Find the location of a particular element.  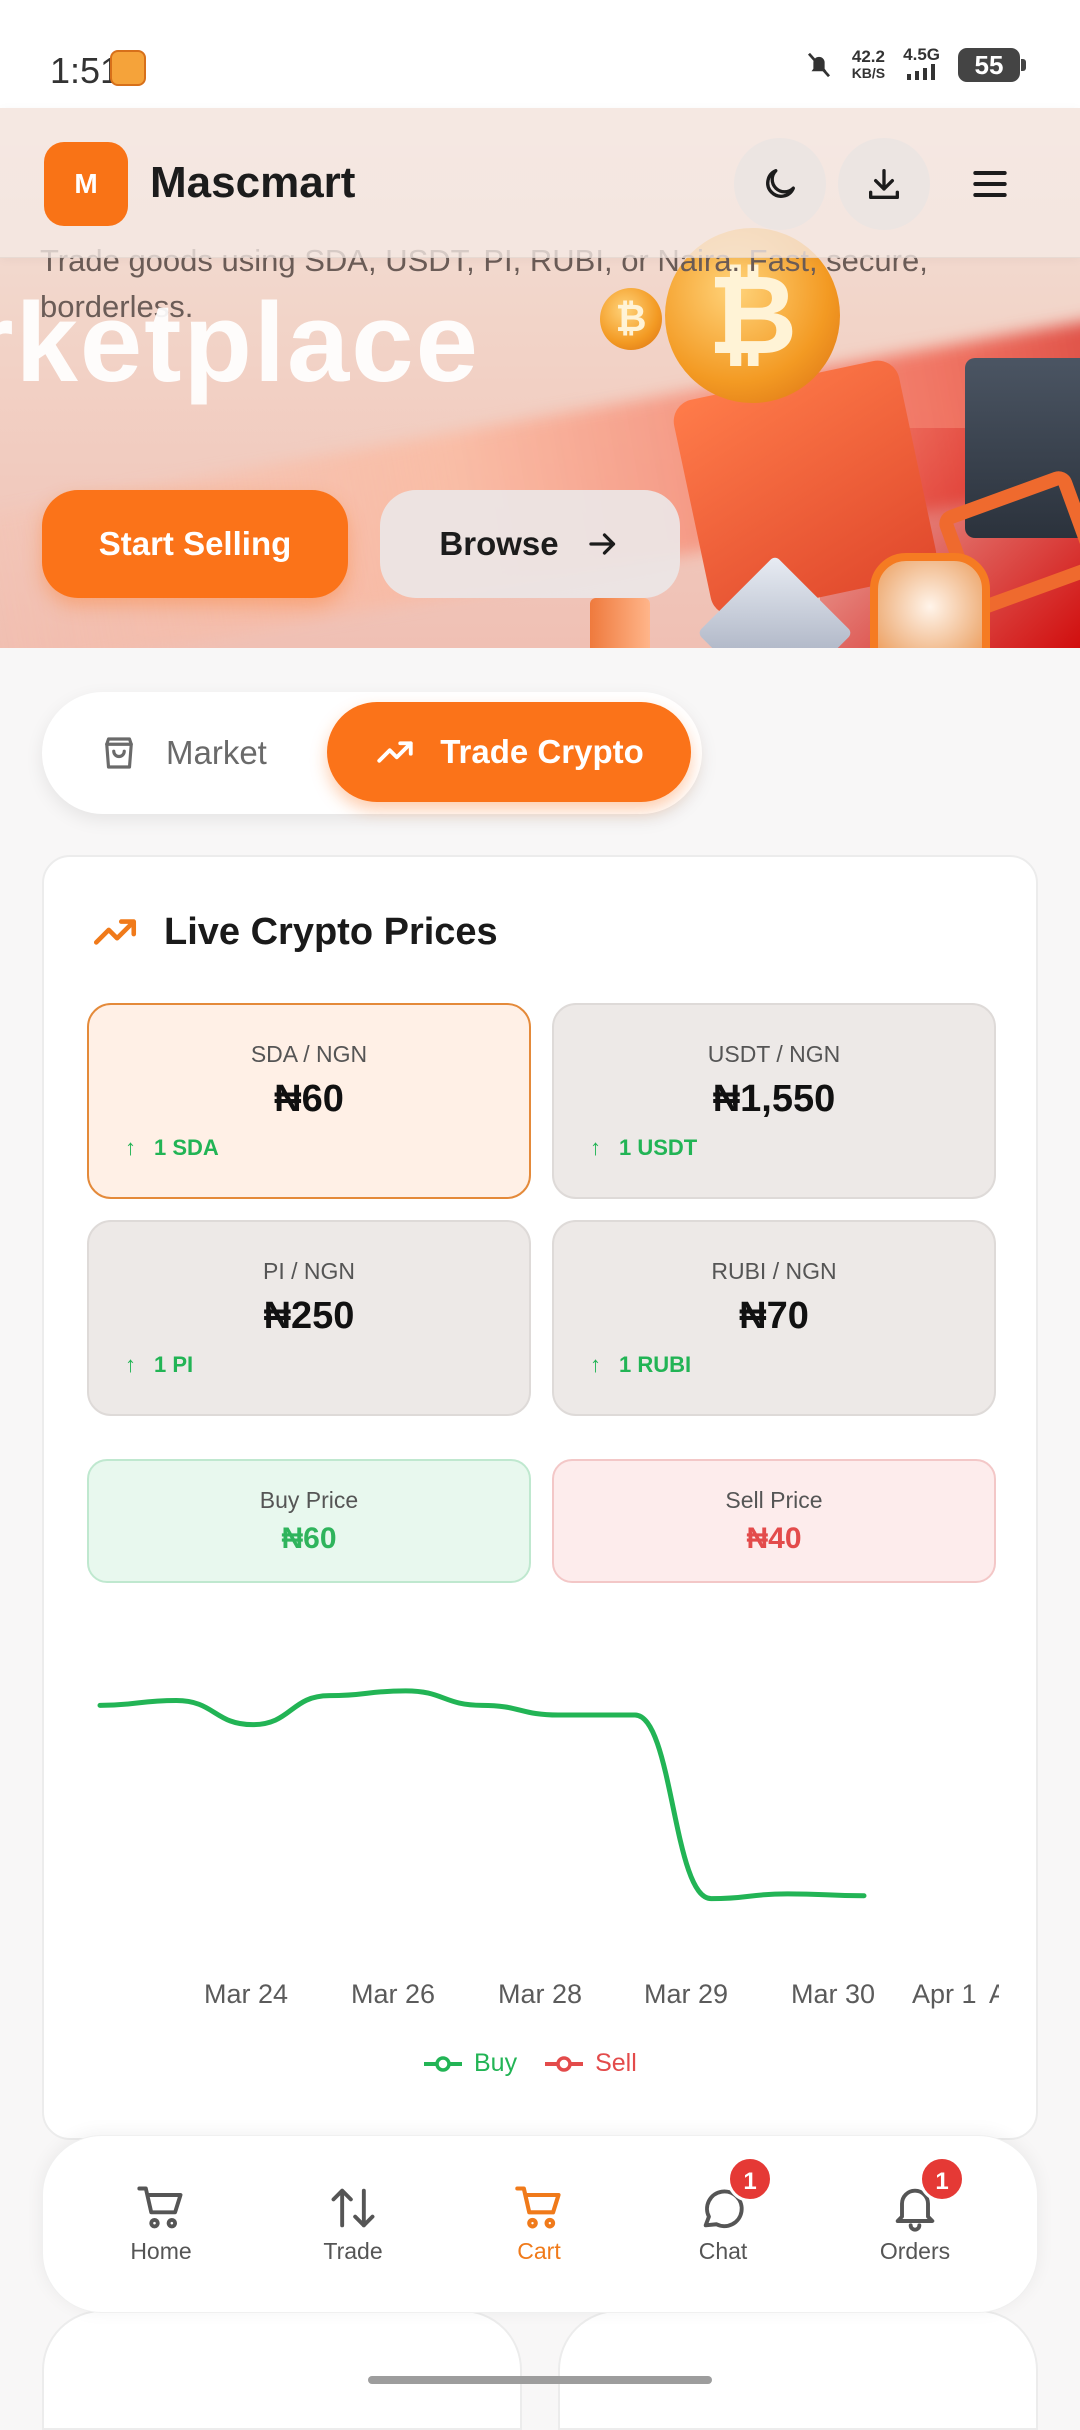

nav-orders-label: Orders is located at coordinates (915, 2251).